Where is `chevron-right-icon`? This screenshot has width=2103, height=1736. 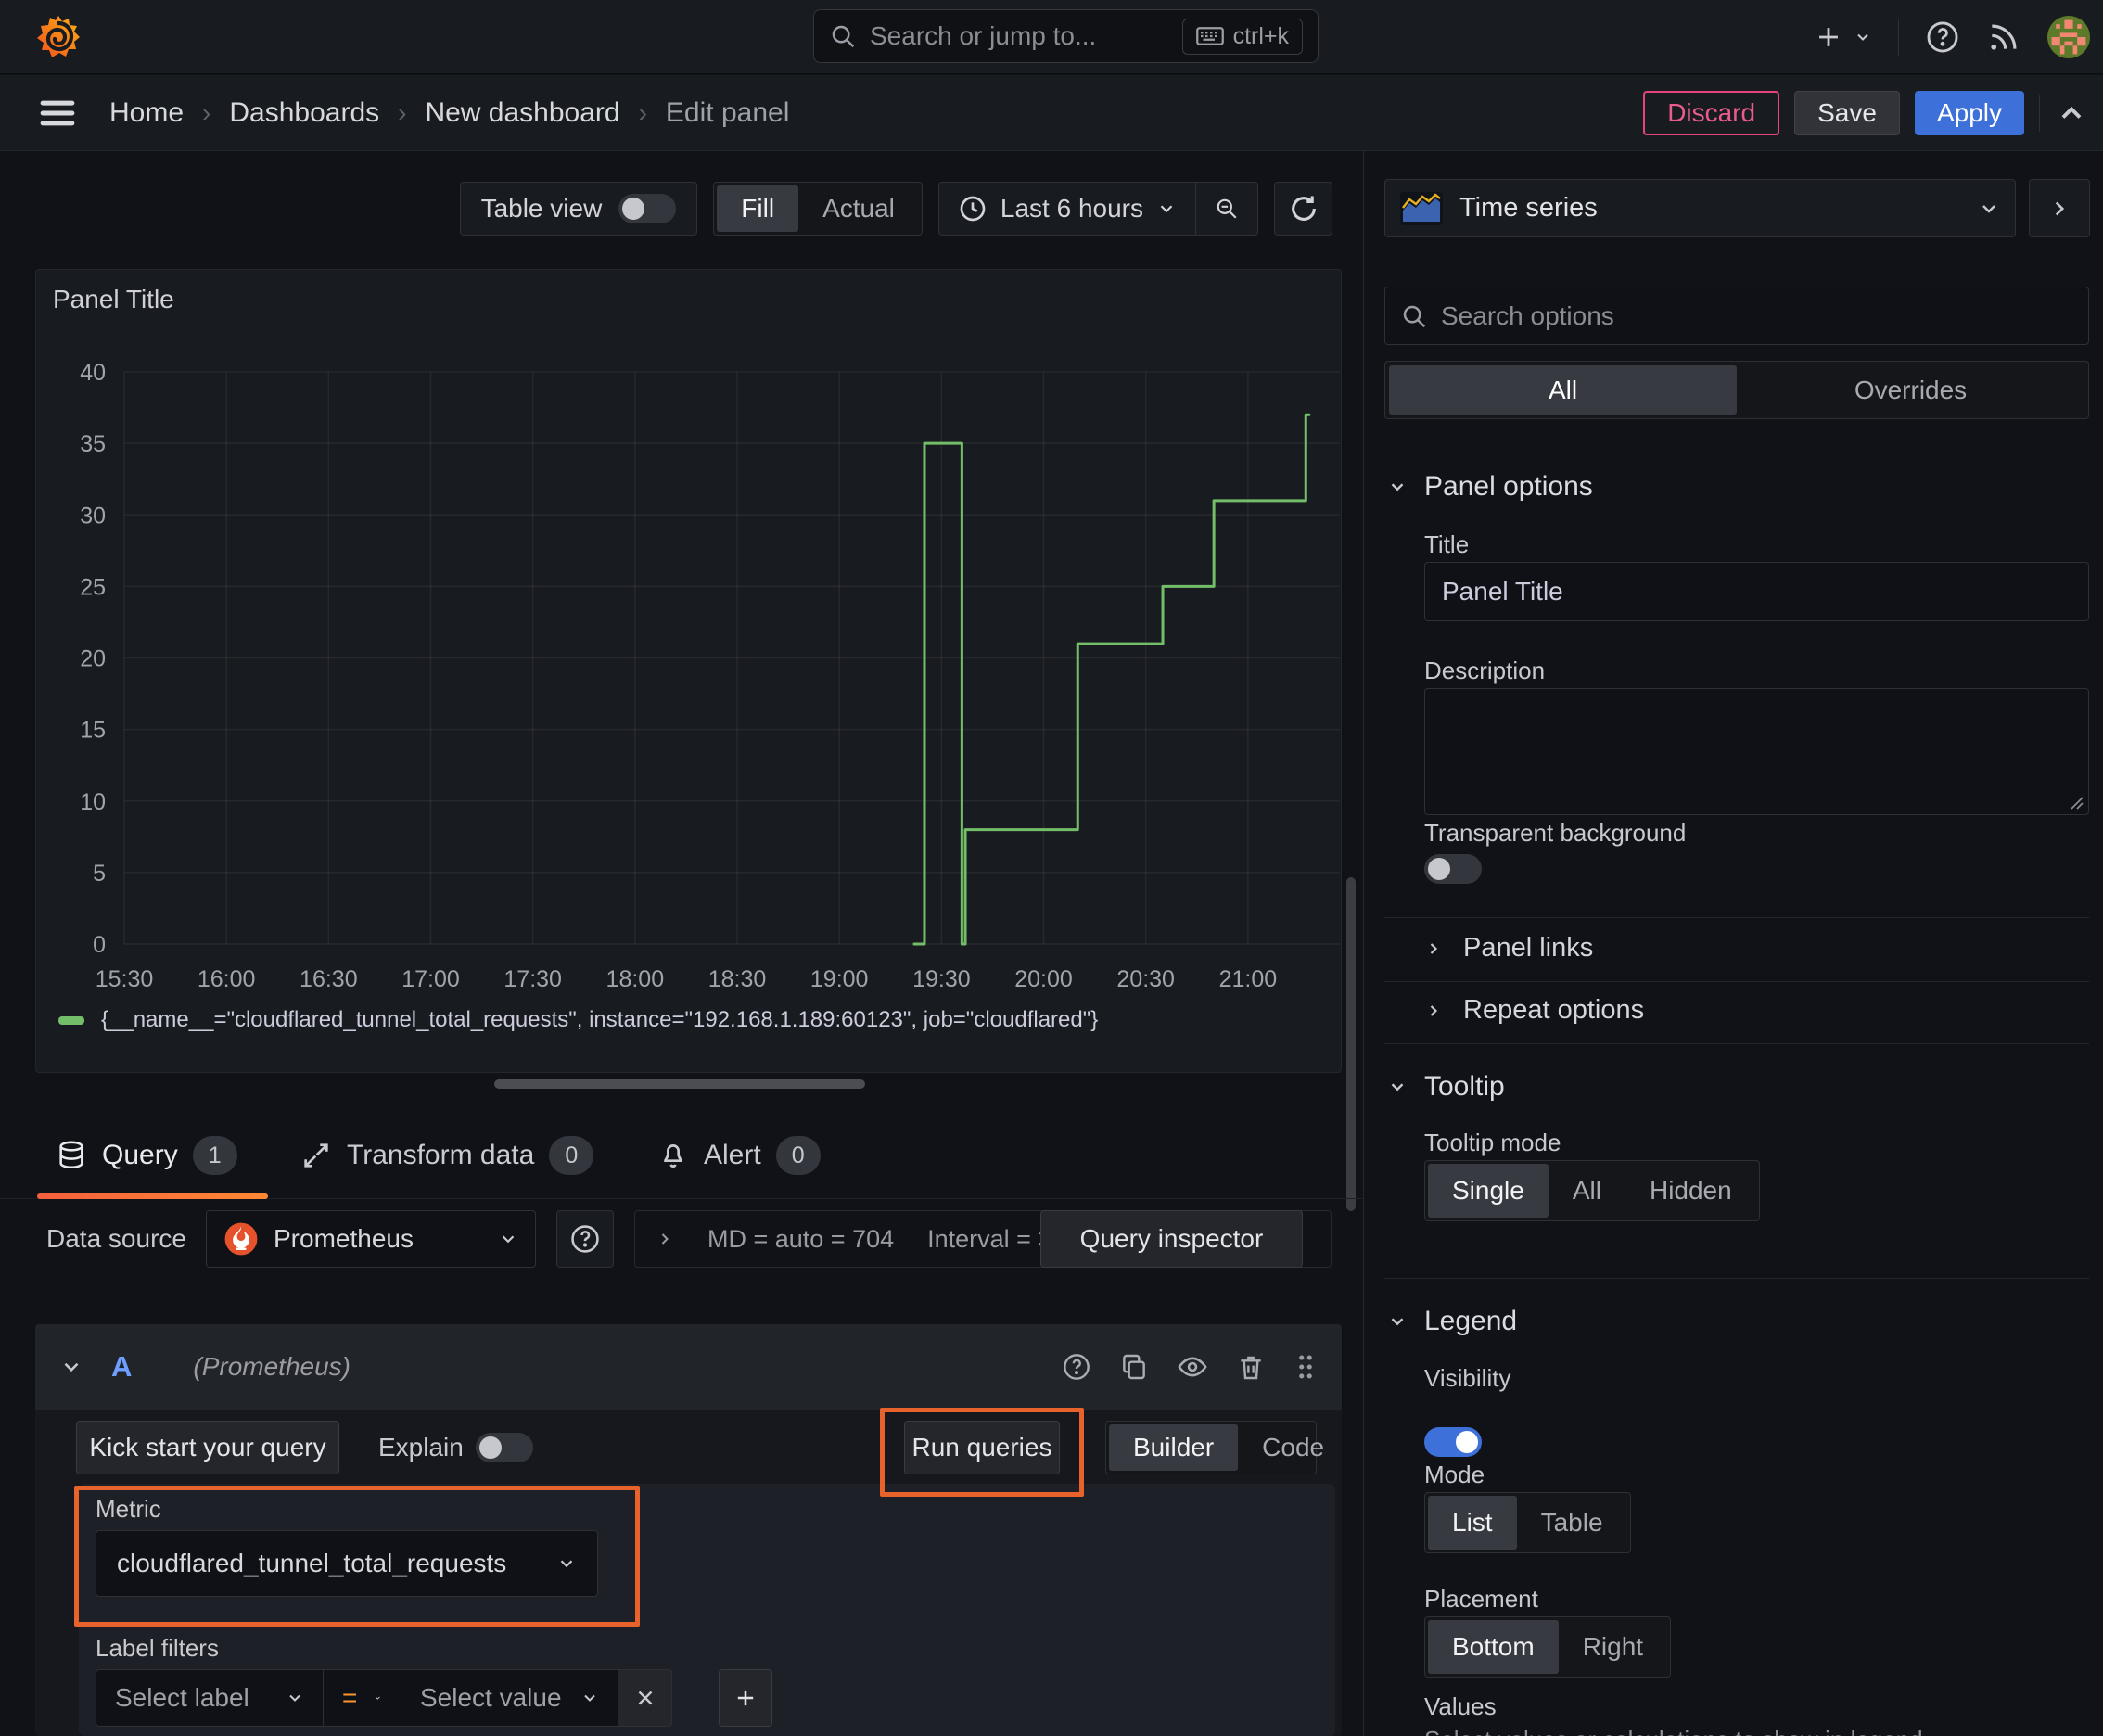 chevron-right-icon is located at coordinates (1434, 948).